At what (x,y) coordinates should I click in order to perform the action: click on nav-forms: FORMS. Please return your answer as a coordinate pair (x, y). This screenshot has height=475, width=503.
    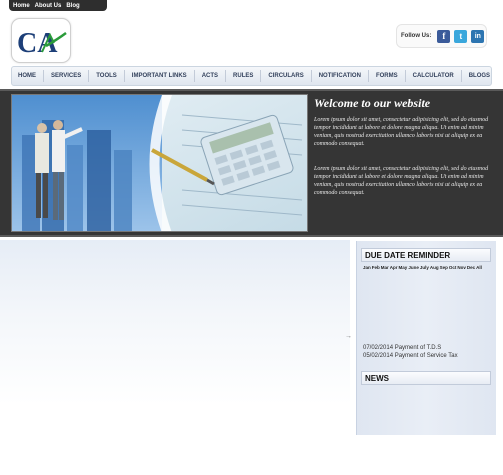
    Looking at the image, I should click on (387, 76).